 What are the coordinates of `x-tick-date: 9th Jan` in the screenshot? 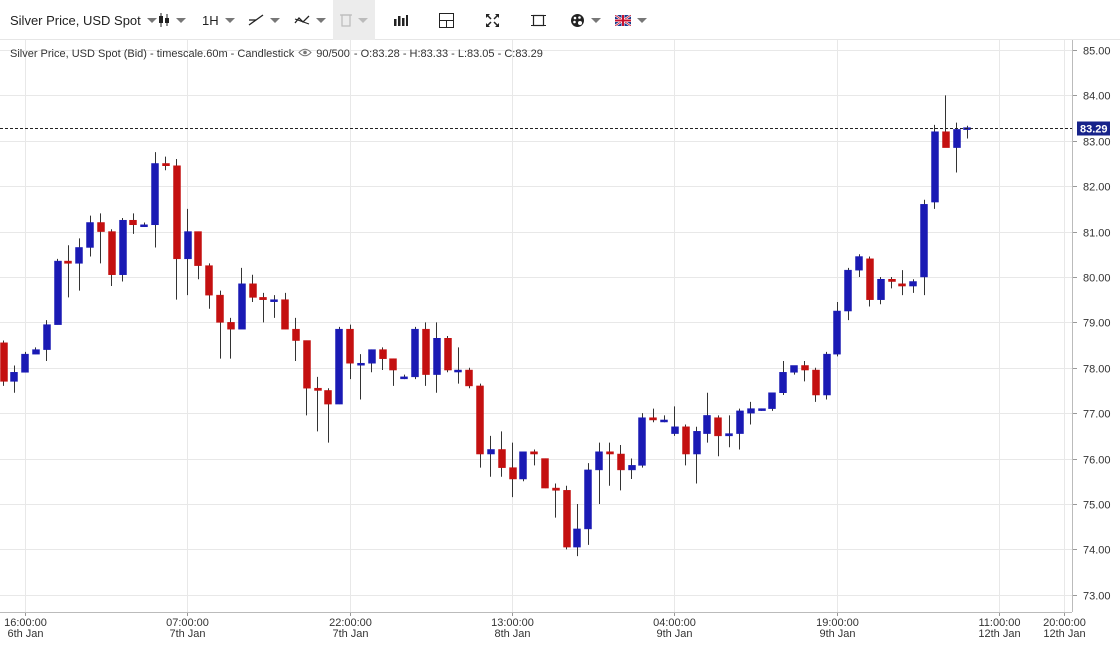 It's located at (837, 634).